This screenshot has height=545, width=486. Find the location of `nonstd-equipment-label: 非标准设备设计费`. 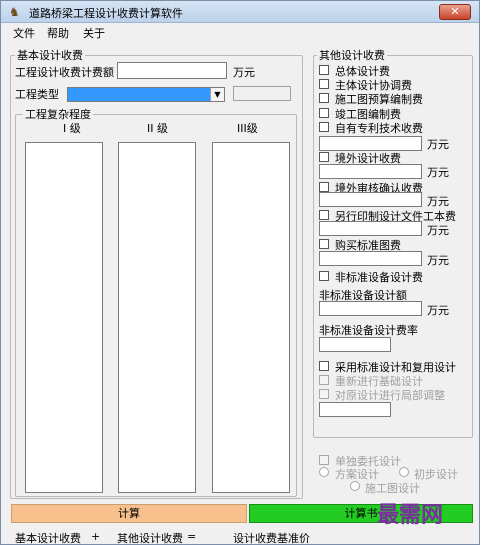

nonstd-equipment-label: 非标准设备设计费 is located at coordinates (379, 277).